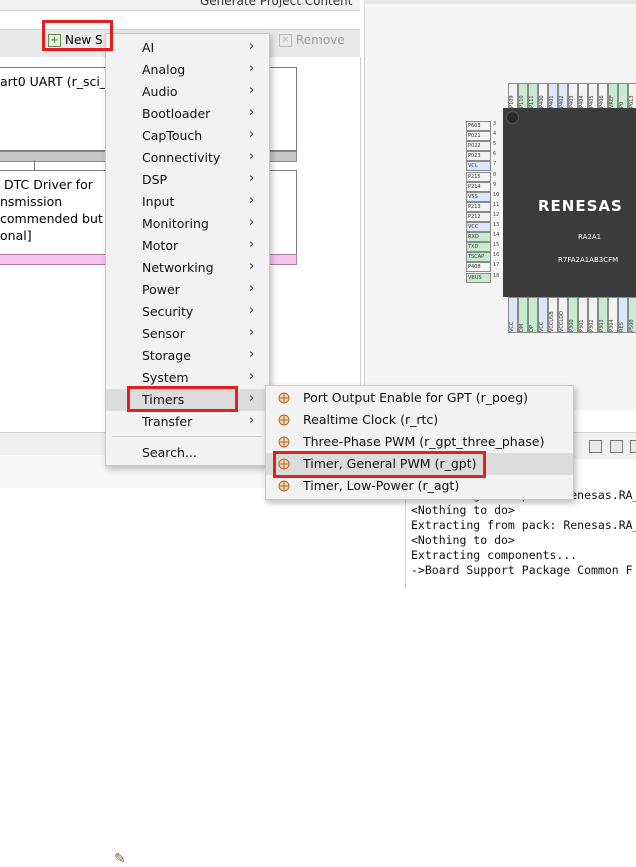  Describe the element at coordinates (533, 315) in the screenshot. I see `chip-pin-bottom: DP` at that location.